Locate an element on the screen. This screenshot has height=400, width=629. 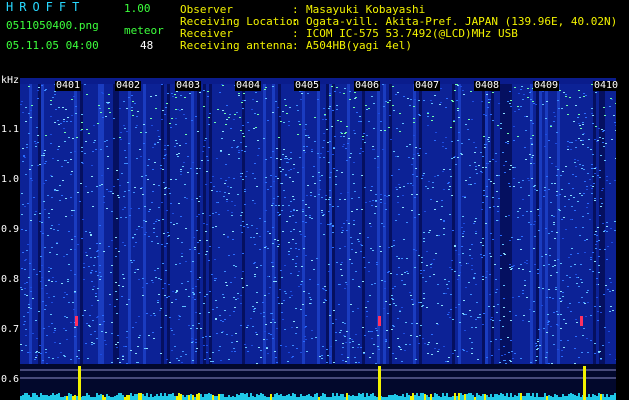
y-tick-label: 0.8 is located at coordinates (10, 279).